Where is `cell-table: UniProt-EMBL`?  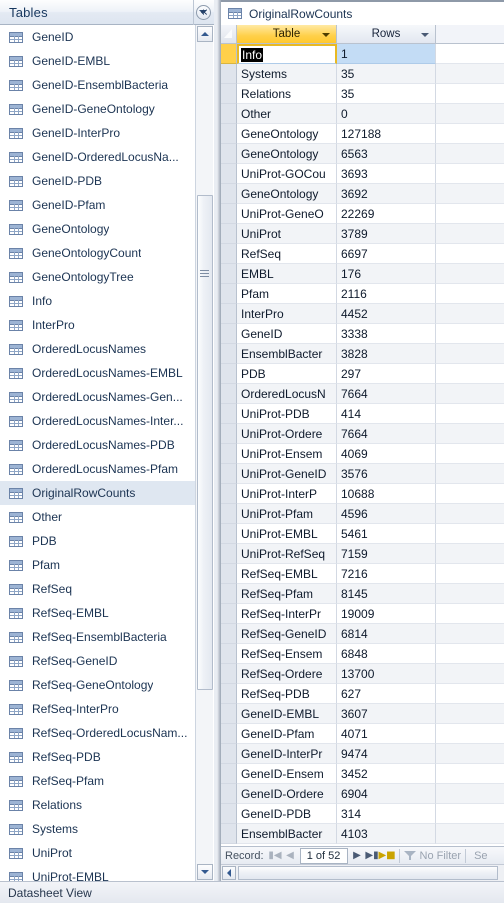
cell-table: UniProt-EMBL is located at coordinates (287, 534).